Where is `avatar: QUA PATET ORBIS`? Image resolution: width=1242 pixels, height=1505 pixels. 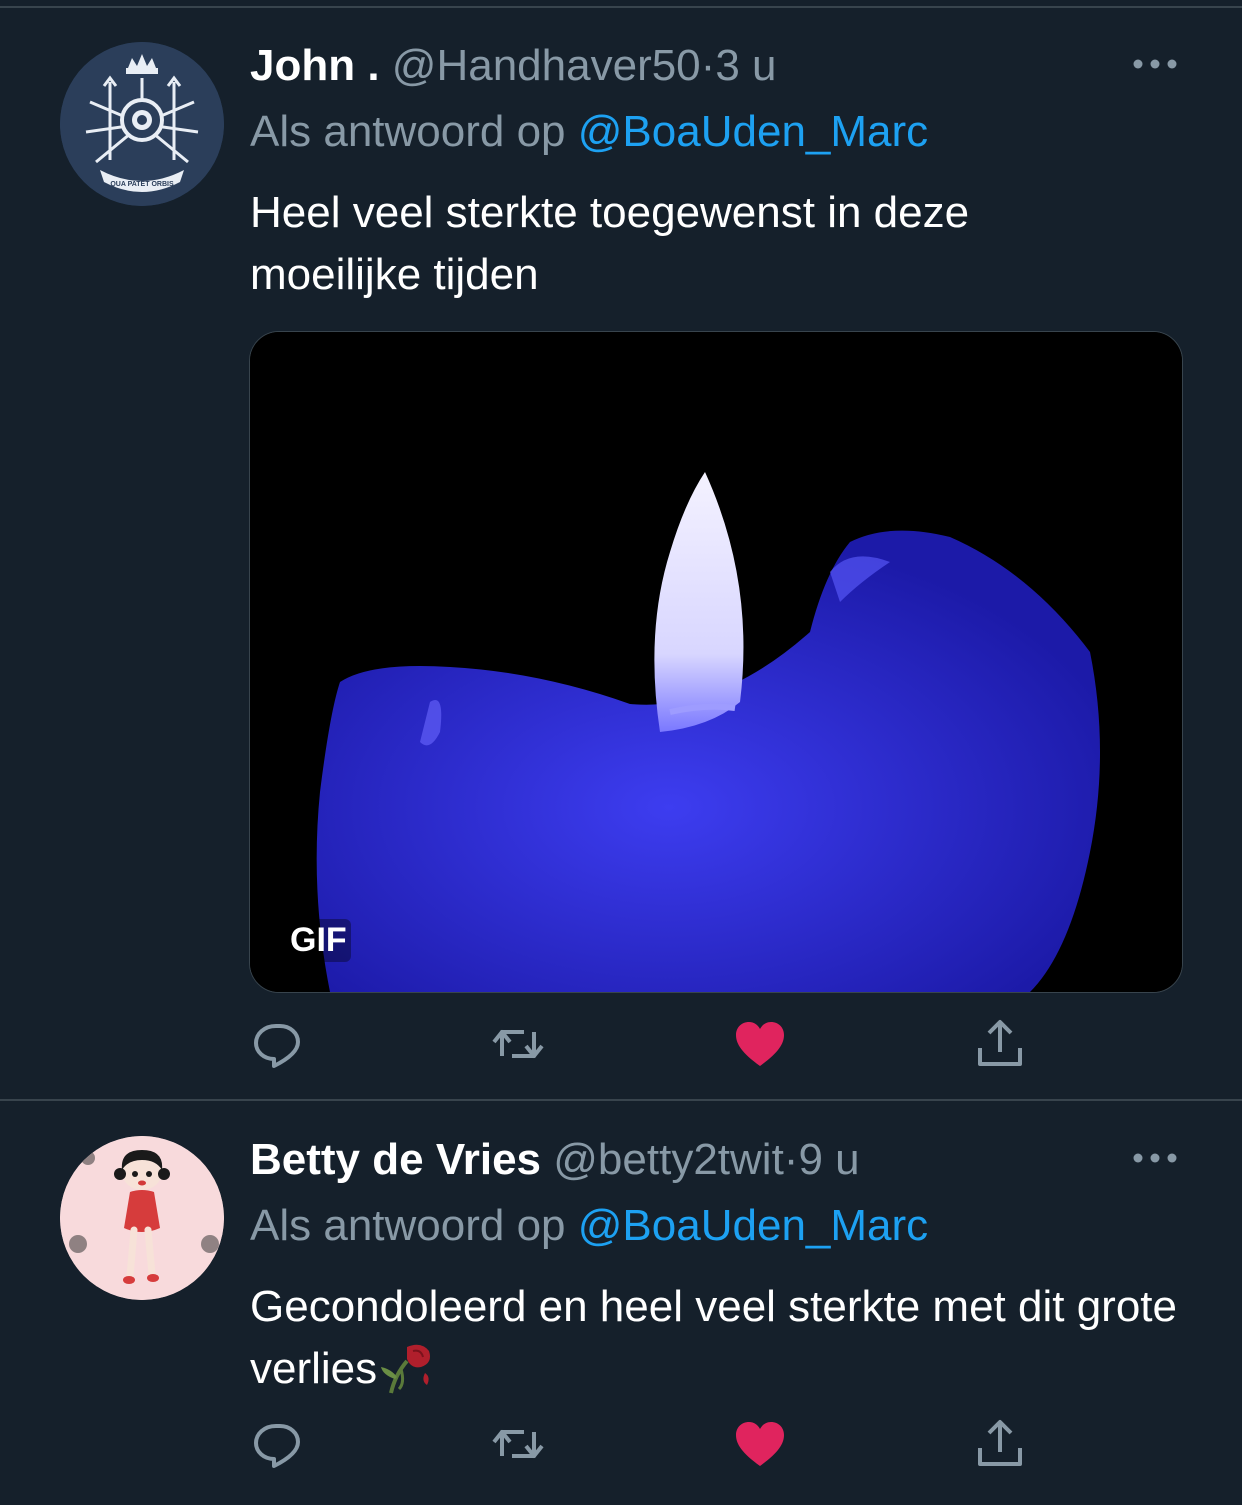 avatar: QUA PATET ORBIS is located at coordinates (142, 124).